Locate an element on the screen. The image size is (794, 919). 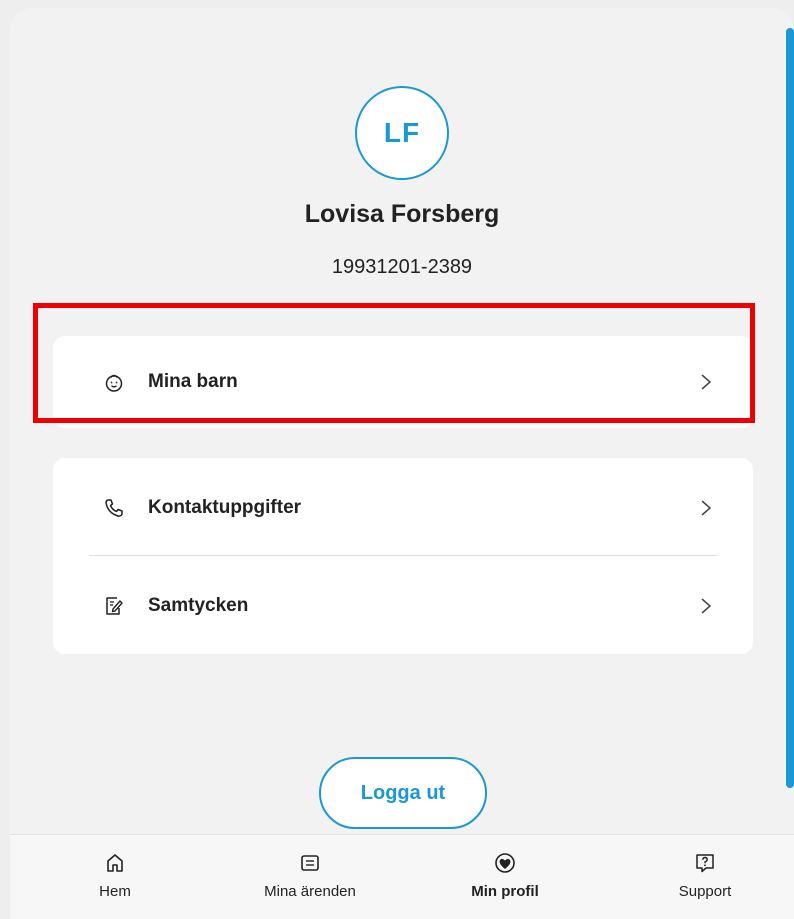
question-icon is located at coordinates (705, 863).